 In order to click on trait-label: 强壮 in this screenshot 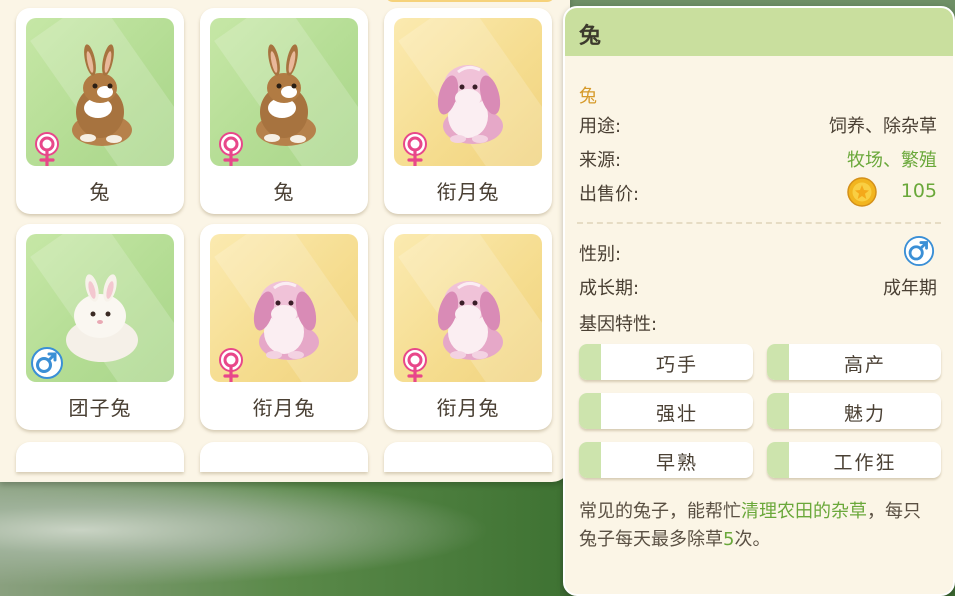, I will do `click(676, 414)`.